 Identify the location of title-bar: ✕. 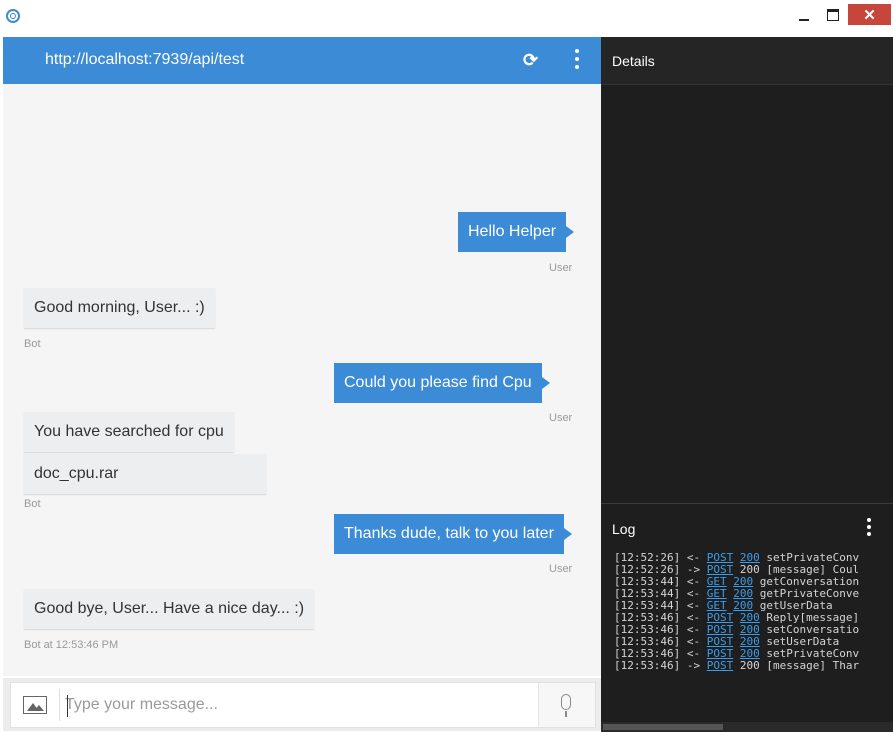
(446, 18).